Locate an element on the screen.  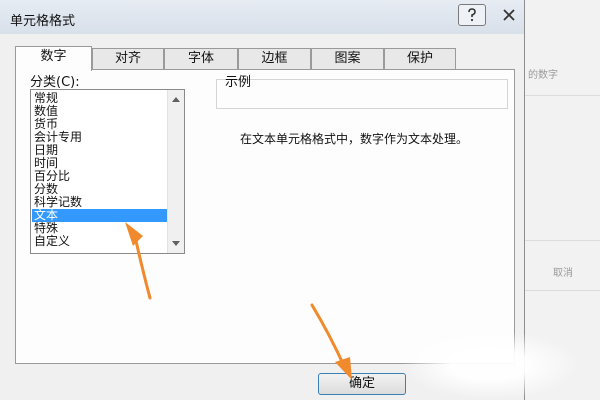
tab-border: 边框 is located at coordinates (274, 58).